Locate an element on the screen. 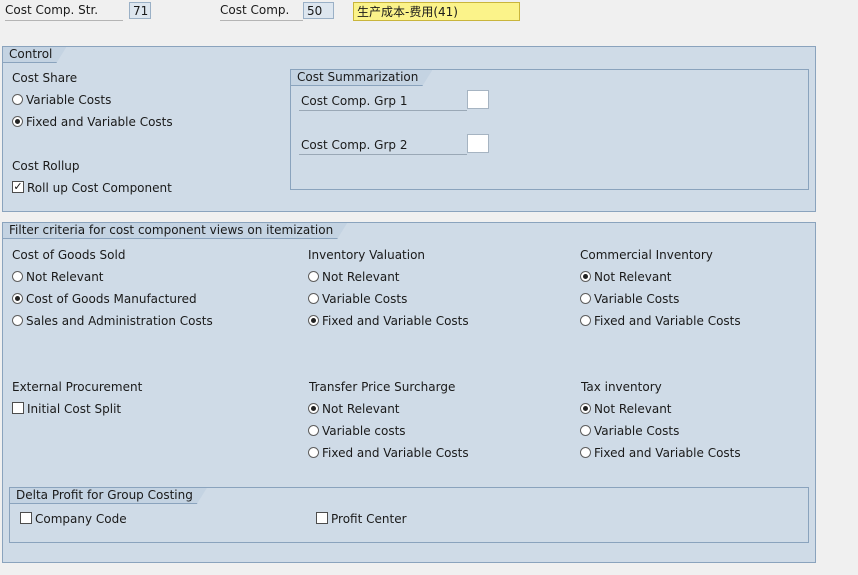  tax-inventory-label: Tax inventory is located at coordinates (621, 387).